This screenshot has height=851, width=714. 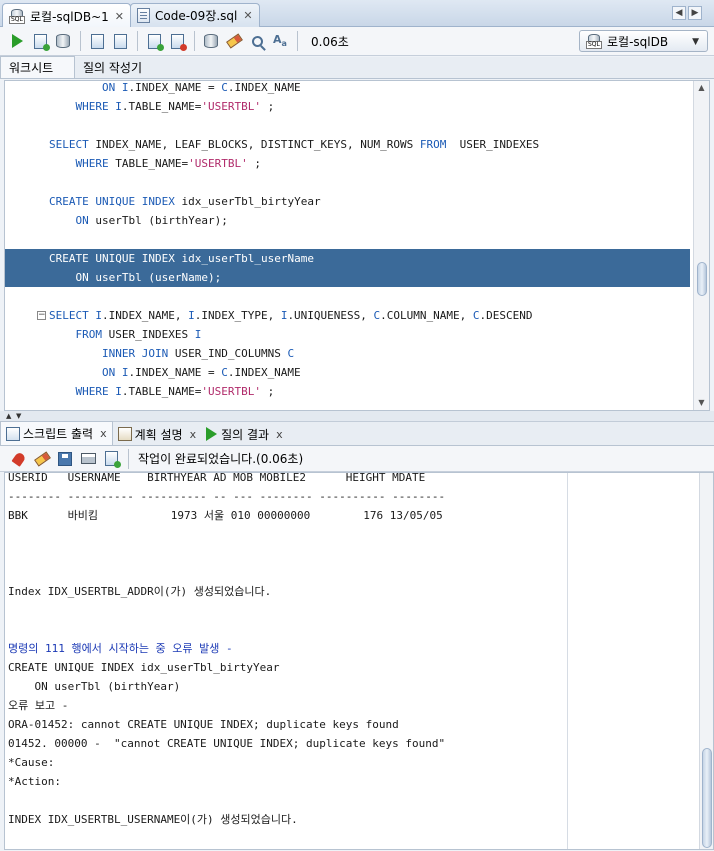 I want to click on tab-script-output: 스크립트 출력 x, so click(x=56, y=433).